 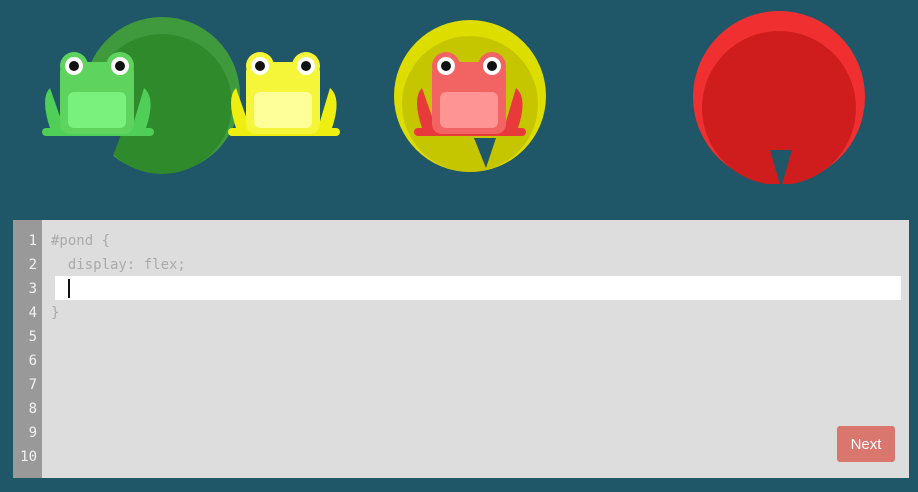 What do you see at coordinates (284, 94) in the screenshot?
I see `frog-yellow-icon` at bounding box center [284, 94].